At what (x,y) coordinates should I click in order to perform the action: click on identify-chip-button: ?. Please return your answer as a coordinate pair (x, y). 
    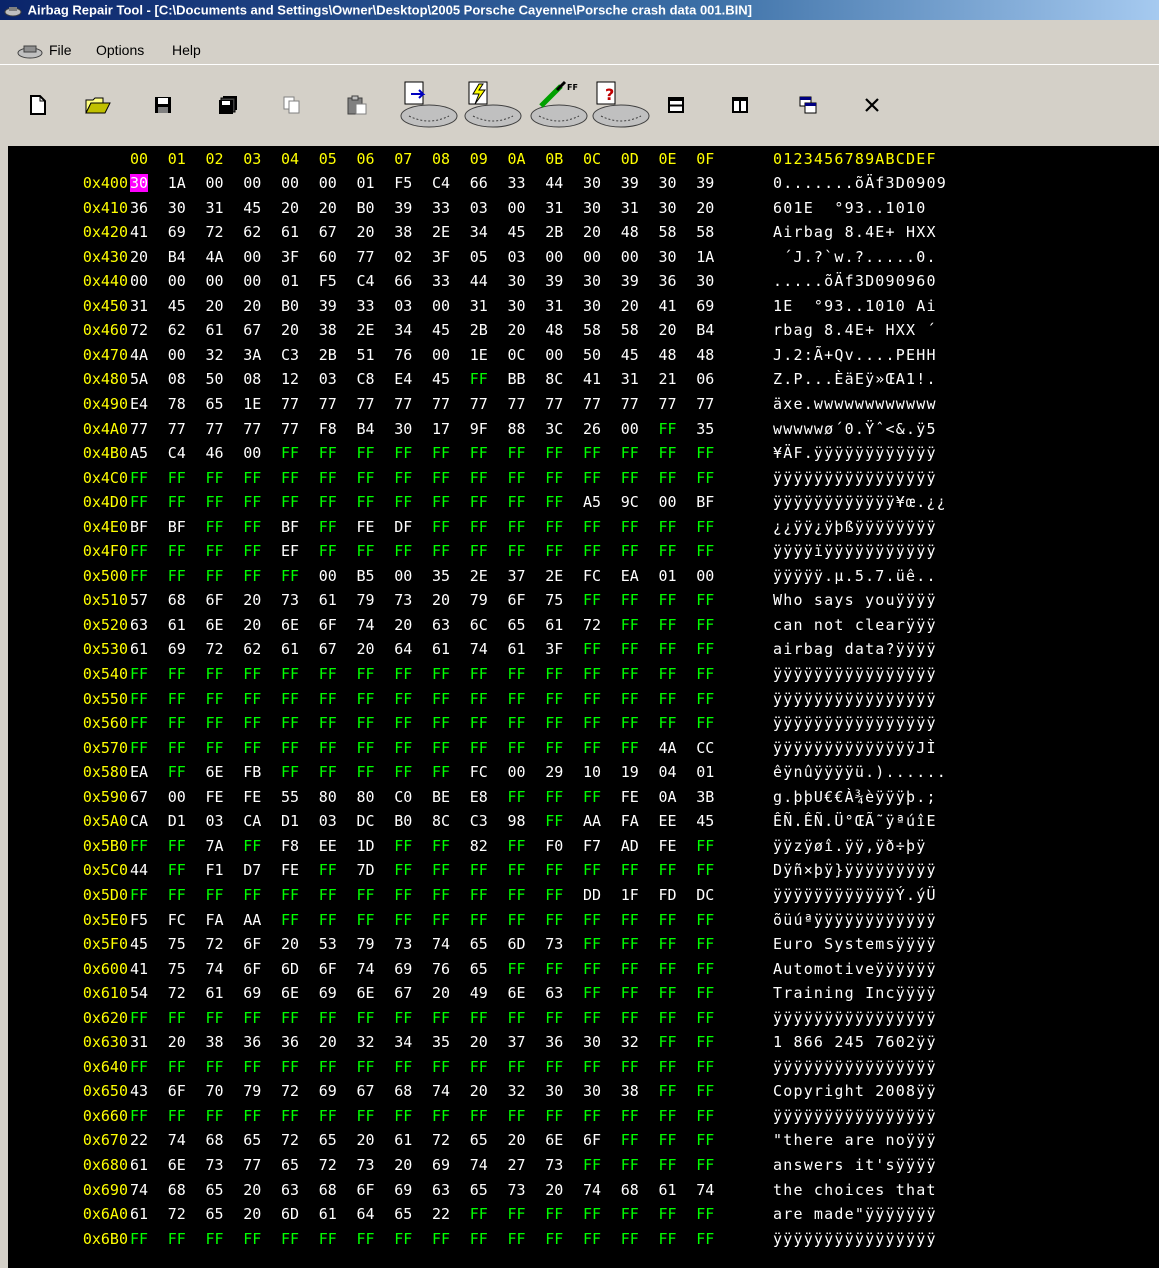
    Looking at the image, I should click on (621, 105).